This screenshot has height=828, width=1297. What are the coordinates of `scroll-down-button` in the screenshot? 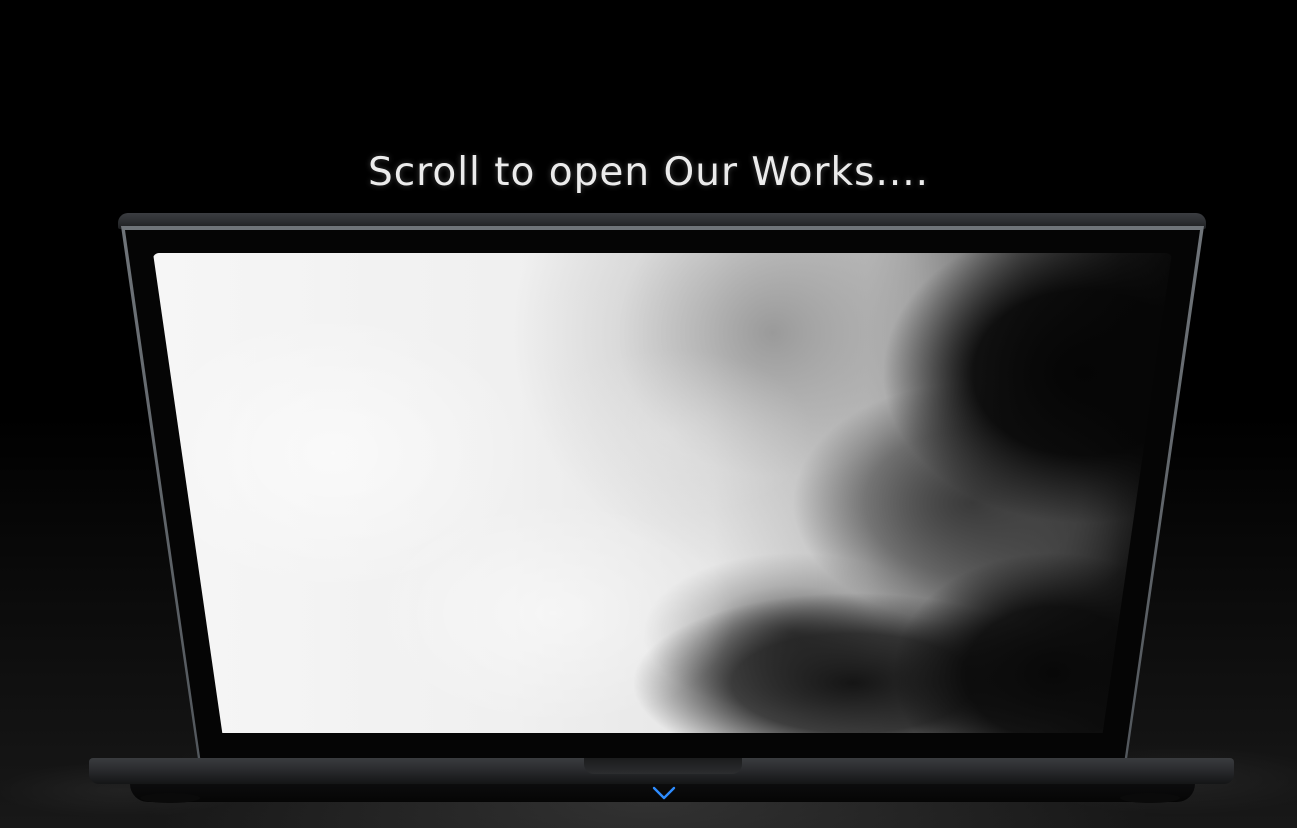 It's located at (664, 793).